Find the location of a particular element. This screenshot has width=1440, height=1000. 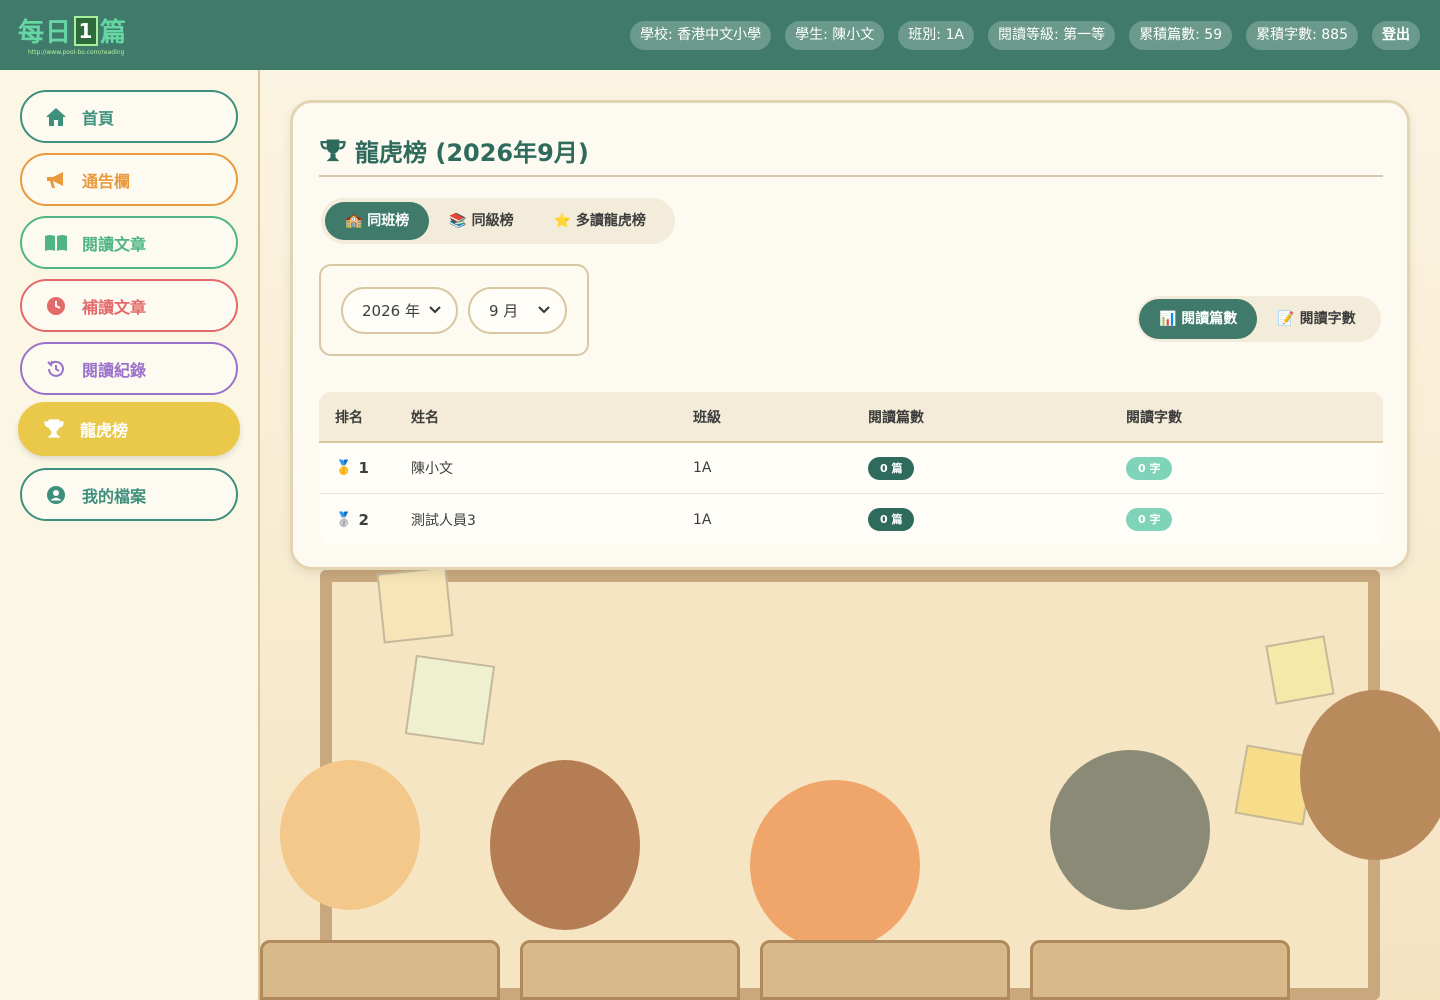

class-badge: 班別: 1A is located at coordinates (936, 35).